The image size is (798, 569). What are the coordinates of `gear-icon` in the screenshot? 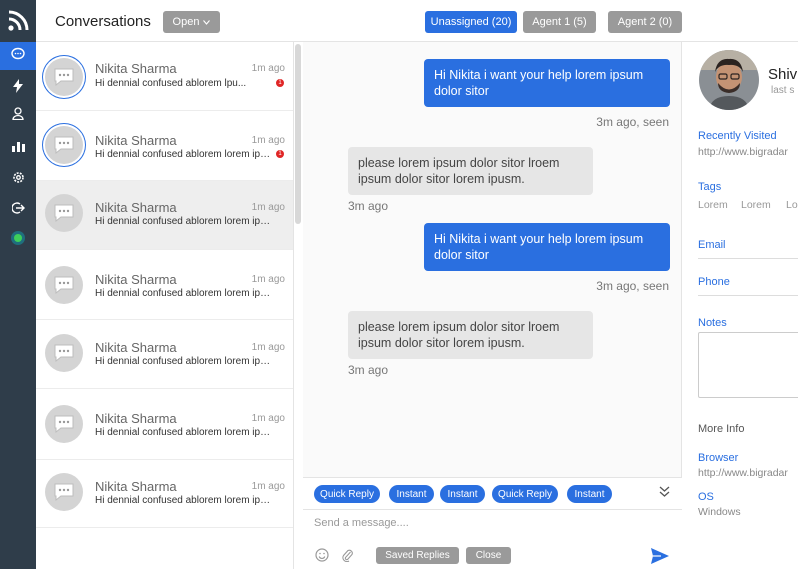 It's located at (18, 180).